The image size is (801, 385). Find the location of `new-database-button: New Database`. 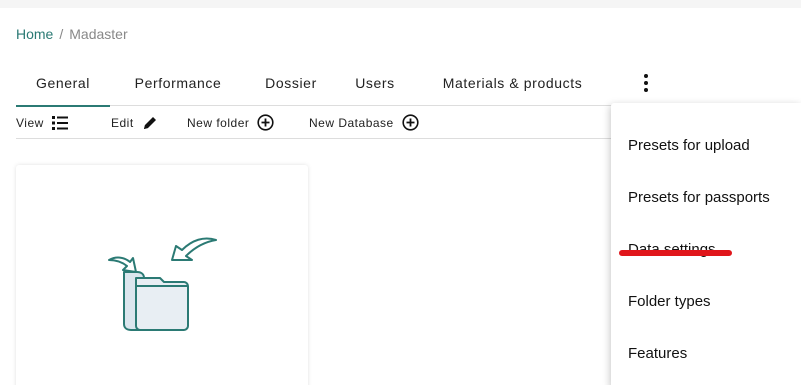

new-database-button: New Database is located at coordinates (364, 122).